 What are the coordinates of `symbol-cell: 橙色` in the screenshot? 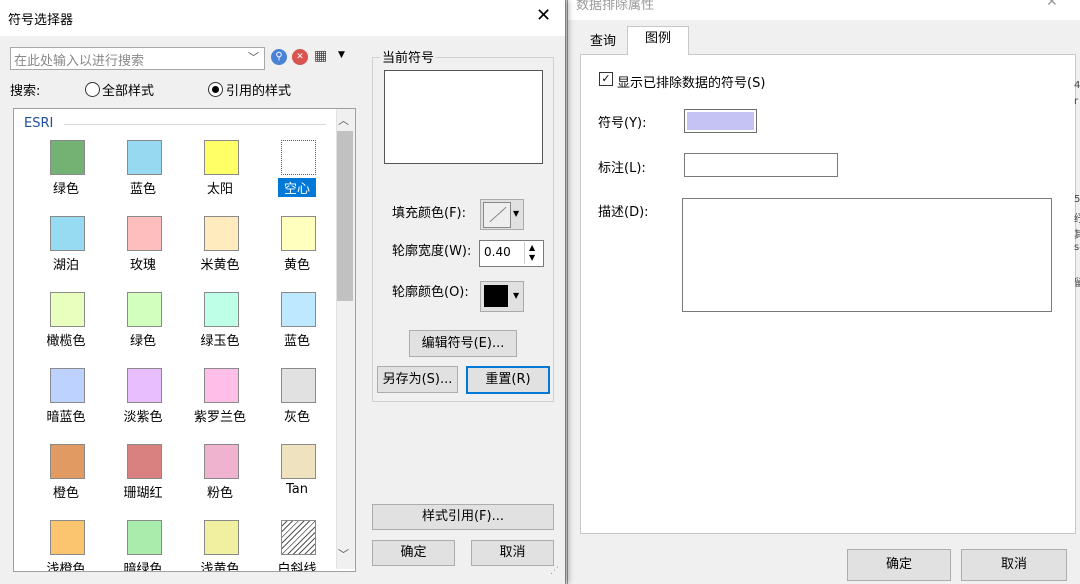 It's located at (66, 482).